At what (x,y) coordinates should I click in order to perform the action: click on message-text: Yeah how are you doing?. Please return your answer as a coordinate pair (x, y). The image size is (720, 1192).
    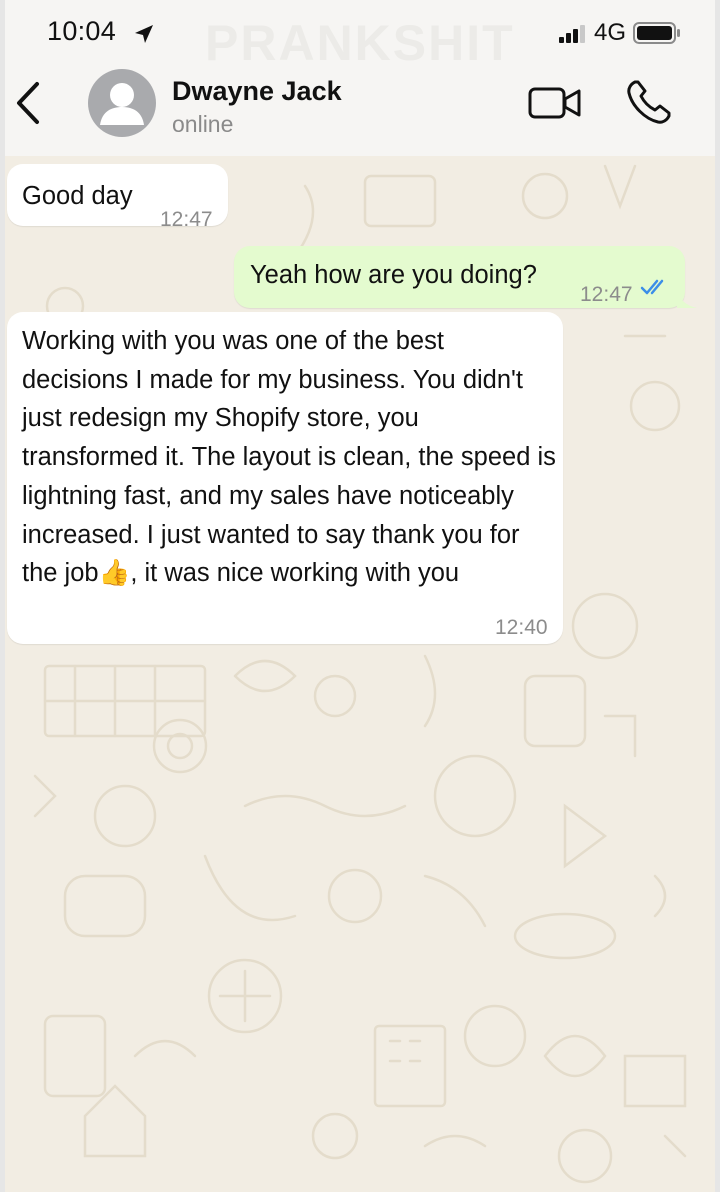
    Looking at the image, I should click on (393, 275).